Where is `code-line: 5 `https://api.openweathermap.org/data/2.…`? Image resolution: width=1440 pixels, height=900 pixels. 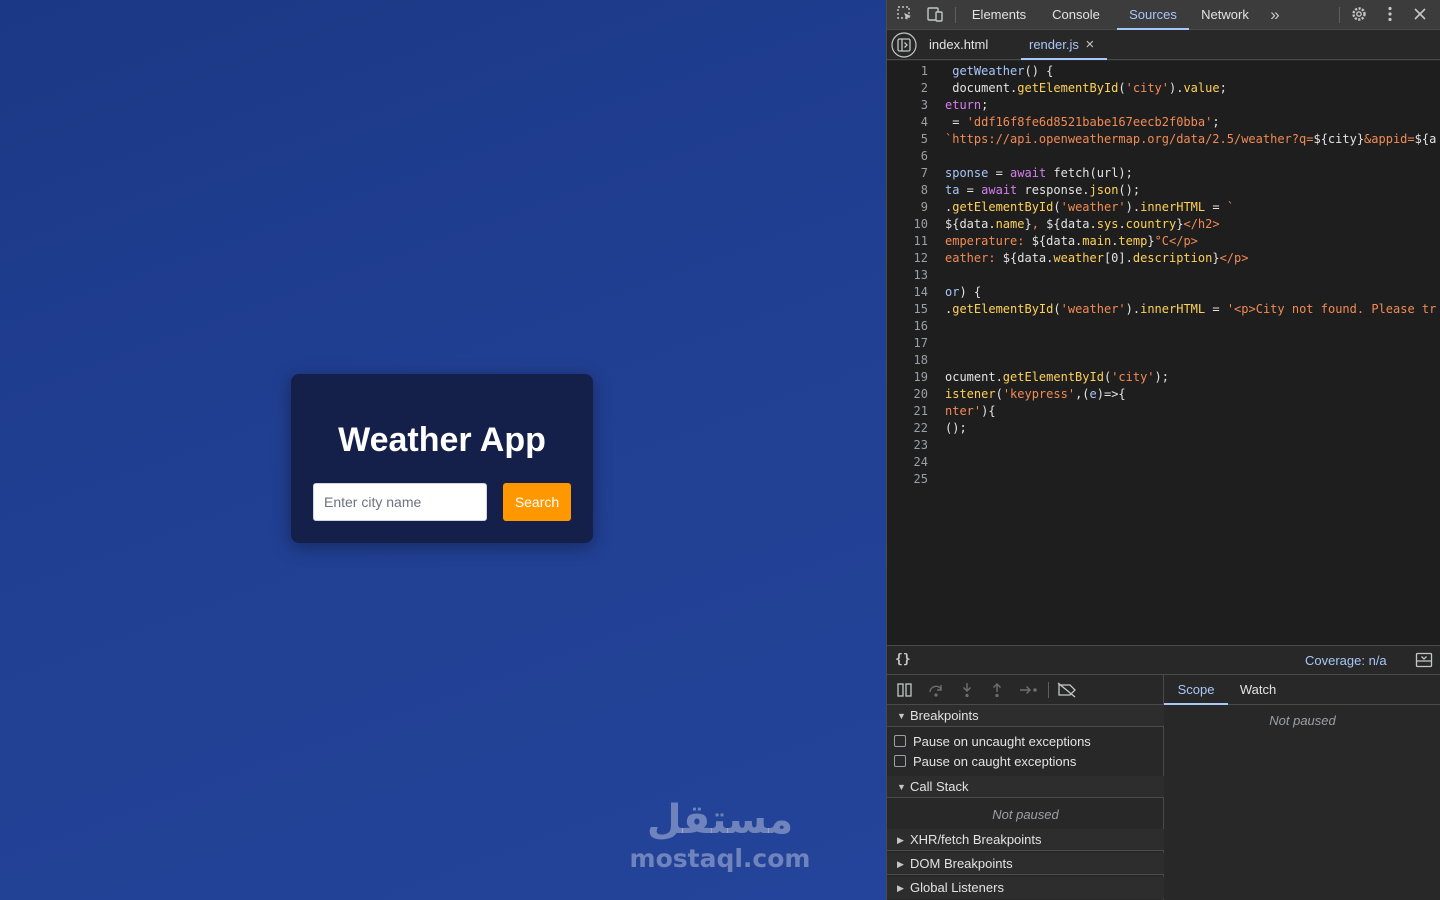
code-line: 5 `https://api.openweathermap.org/data/2.… is located at coordinates (1163, 139).